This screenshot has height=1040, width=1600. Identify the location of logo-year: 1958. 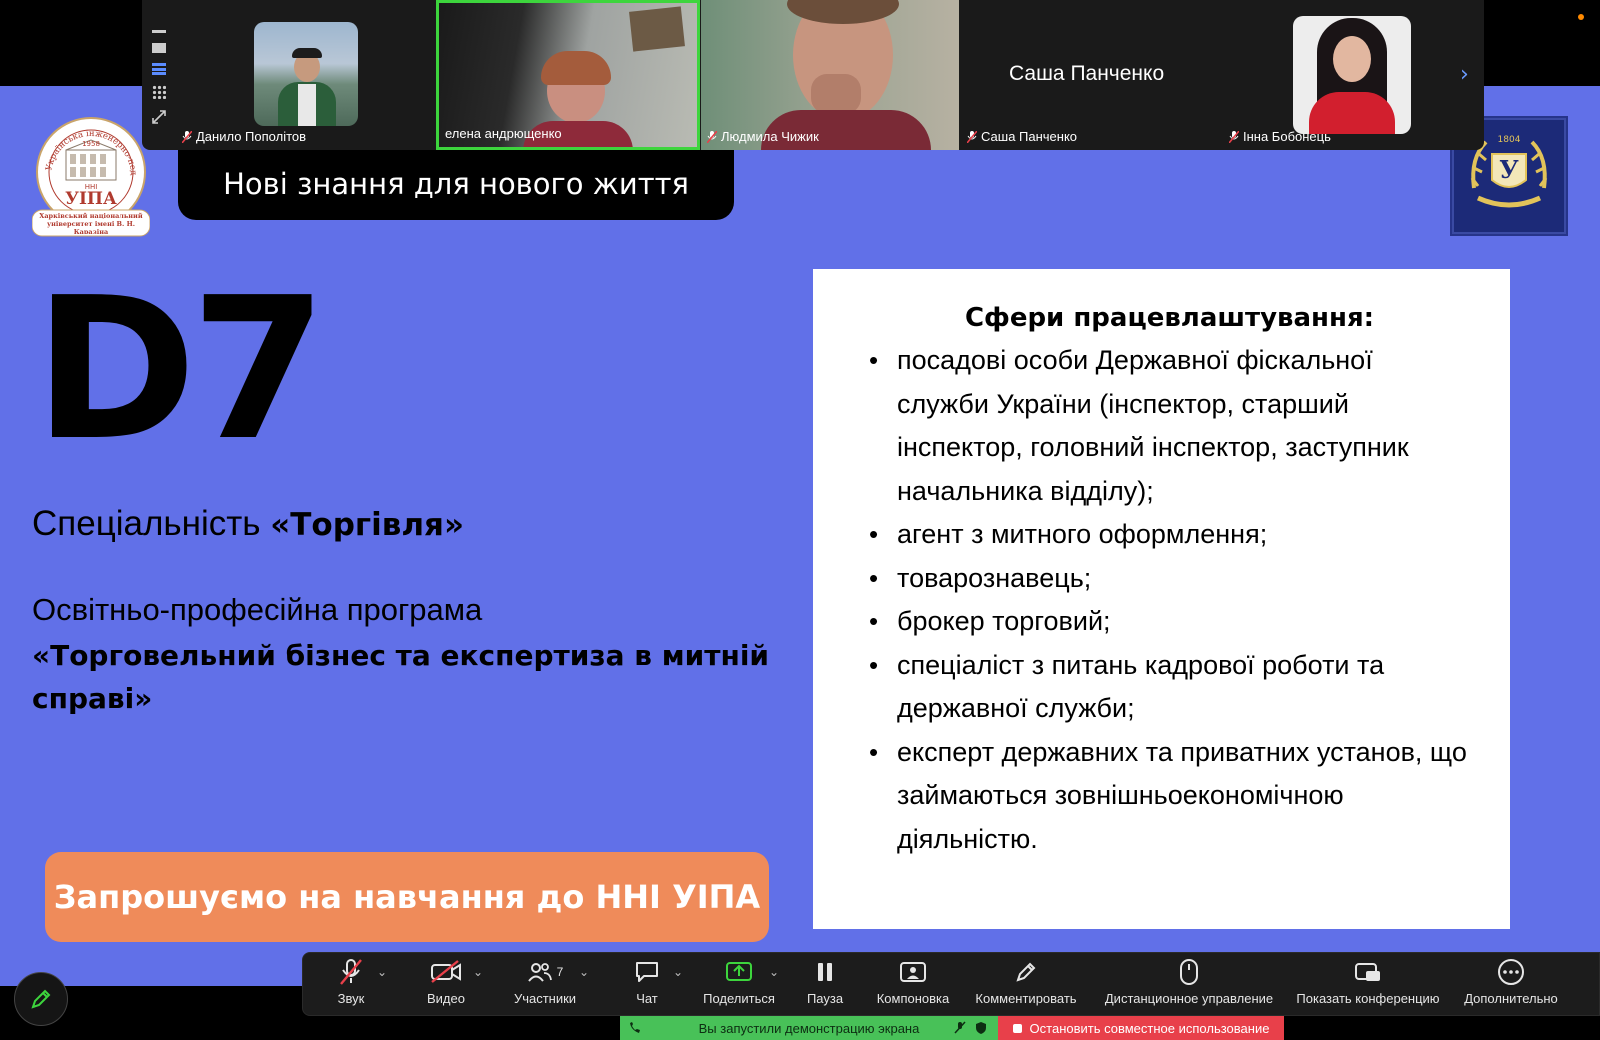
(91, 144).